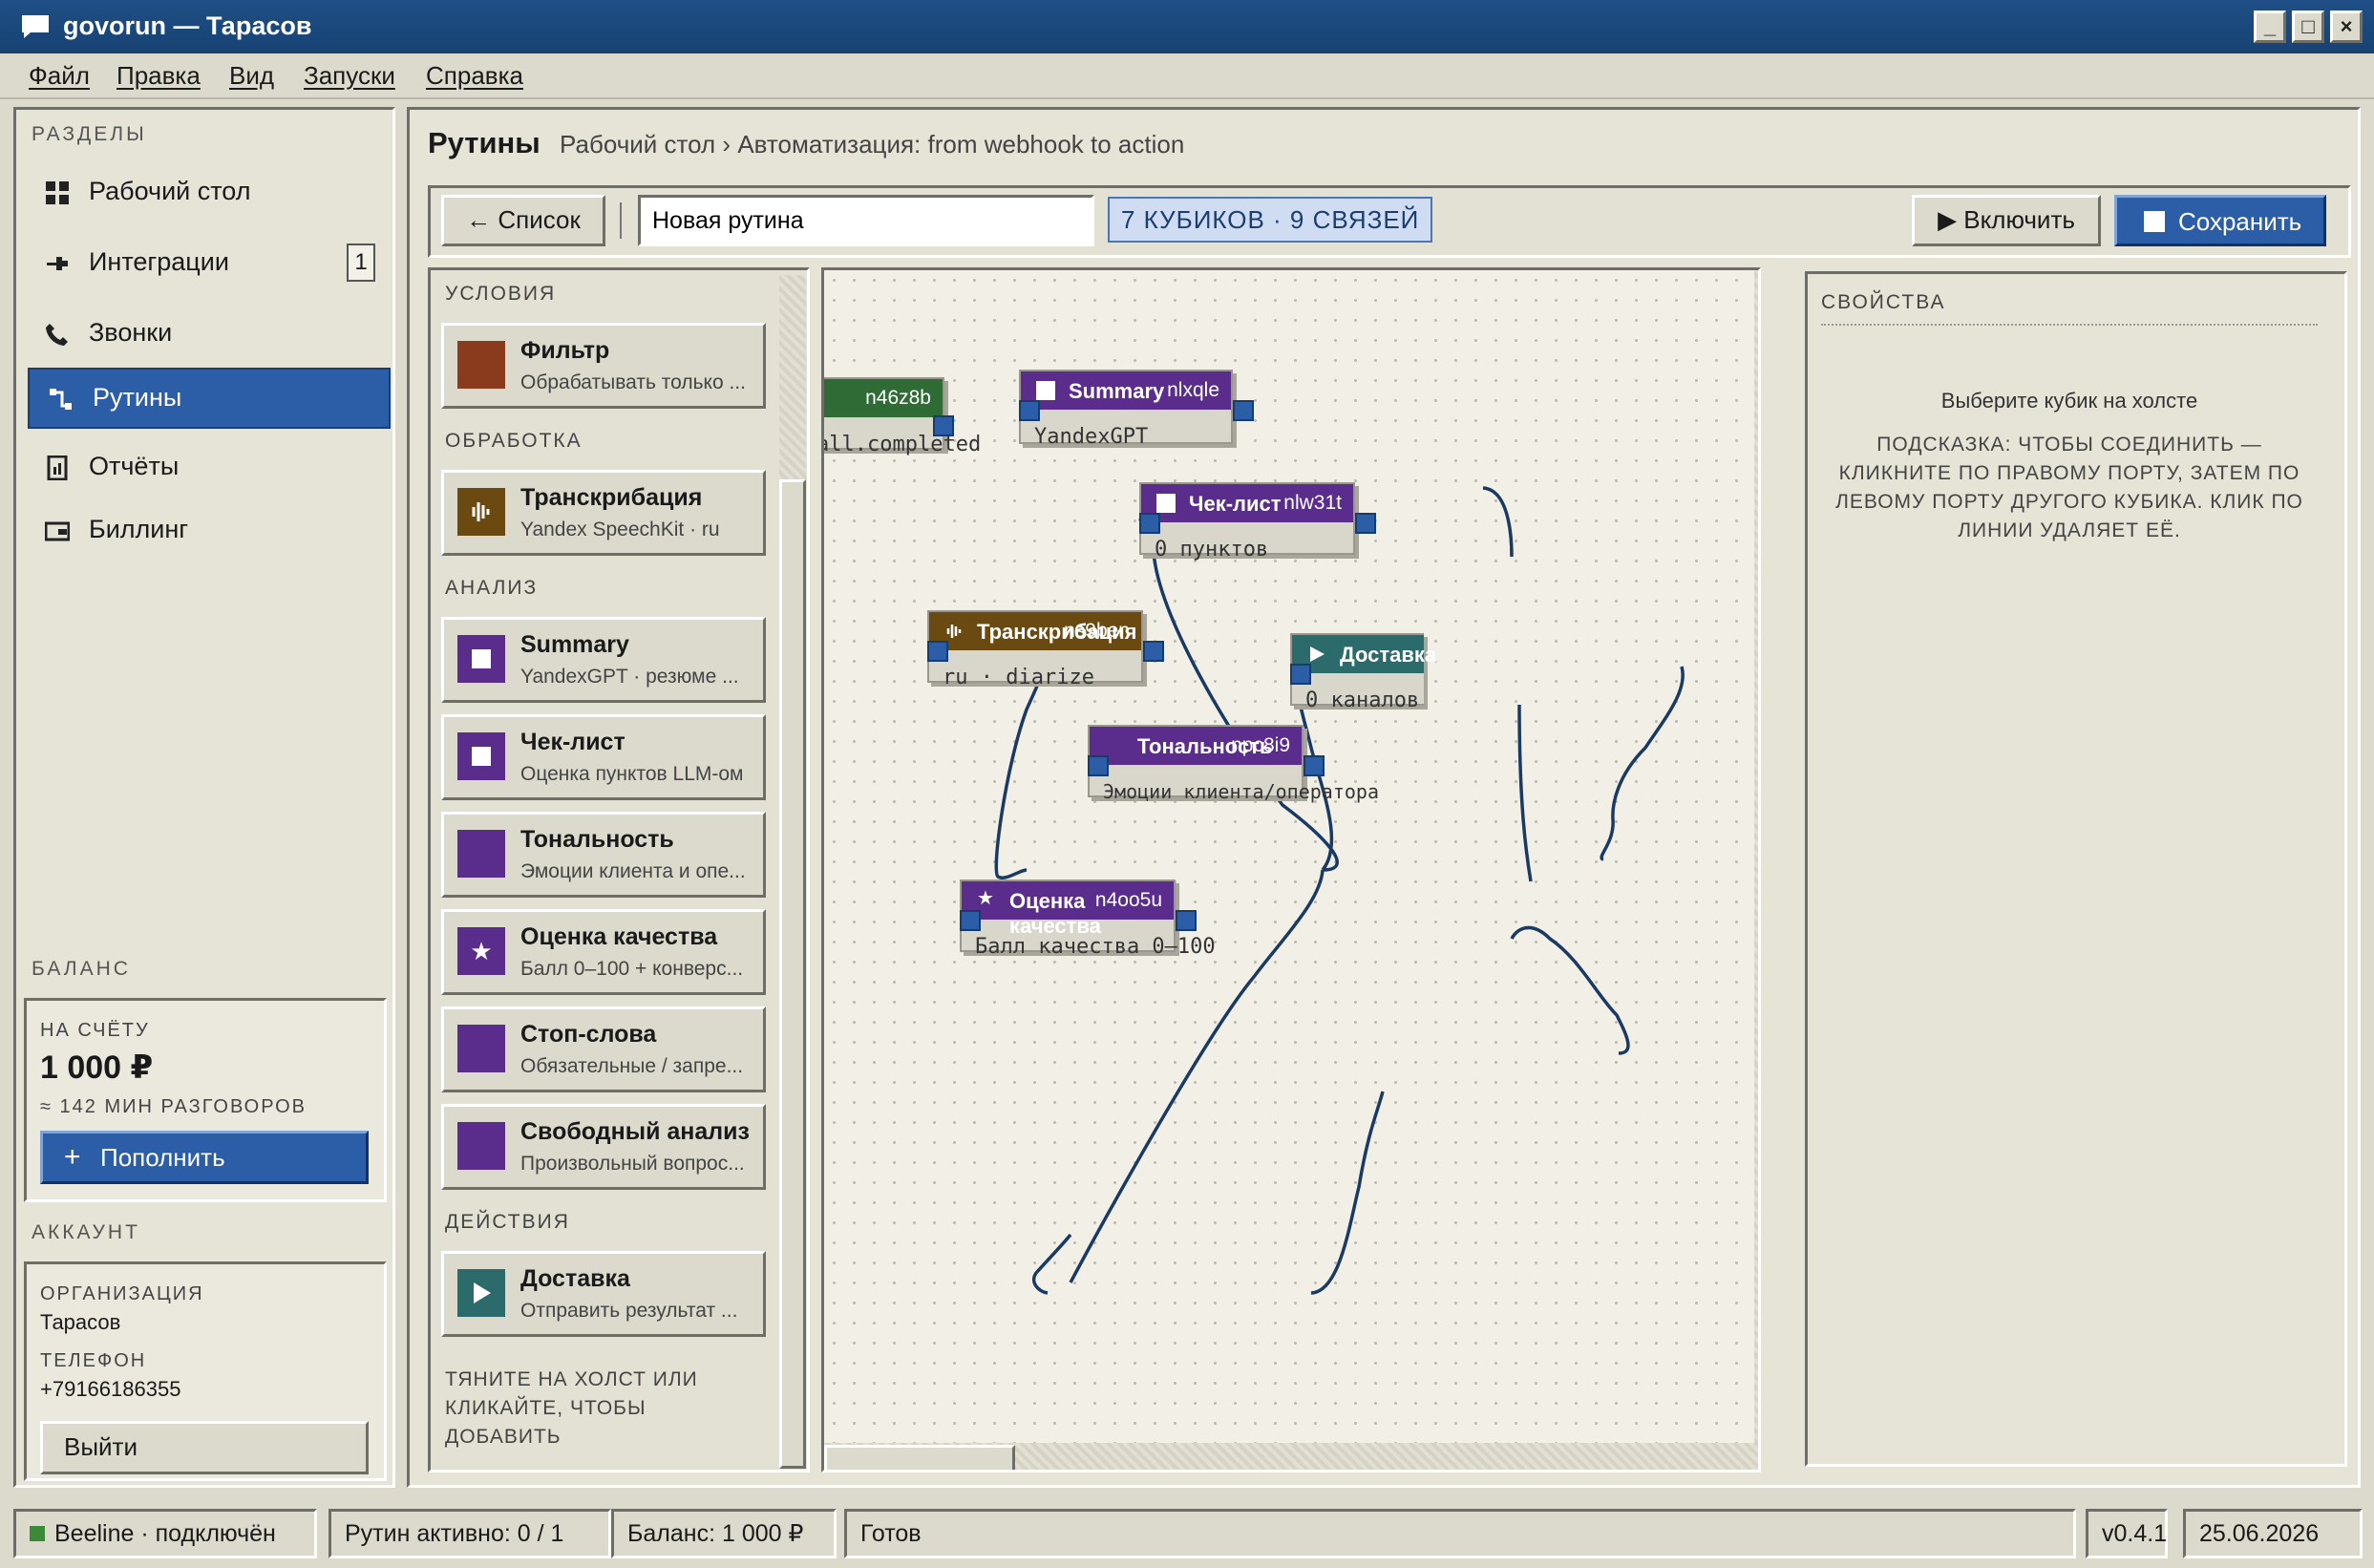 This screenshot has height=1568, width=2374. I want to click on sidebar-item-billing: Биллинг, so click(208, 530).